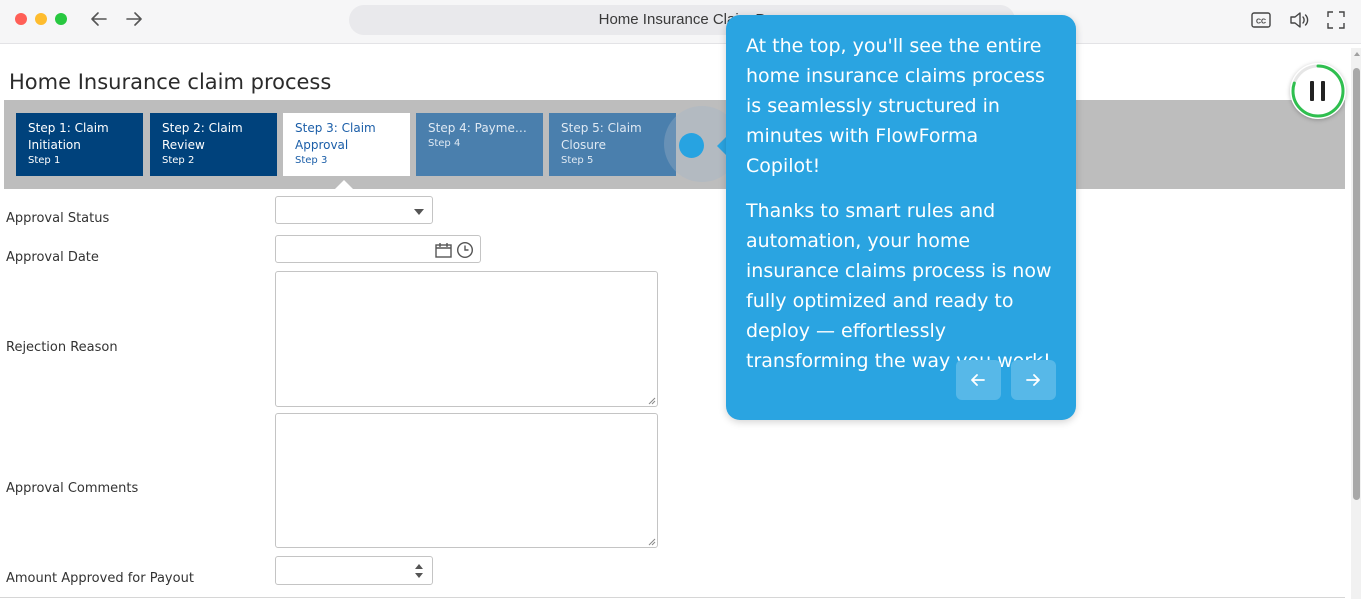 The width and height of the screenshot is (1361, 599). Describe the element at coordinates (99, 19) in the screenshot. I see `back-arrow-icon` at that location.